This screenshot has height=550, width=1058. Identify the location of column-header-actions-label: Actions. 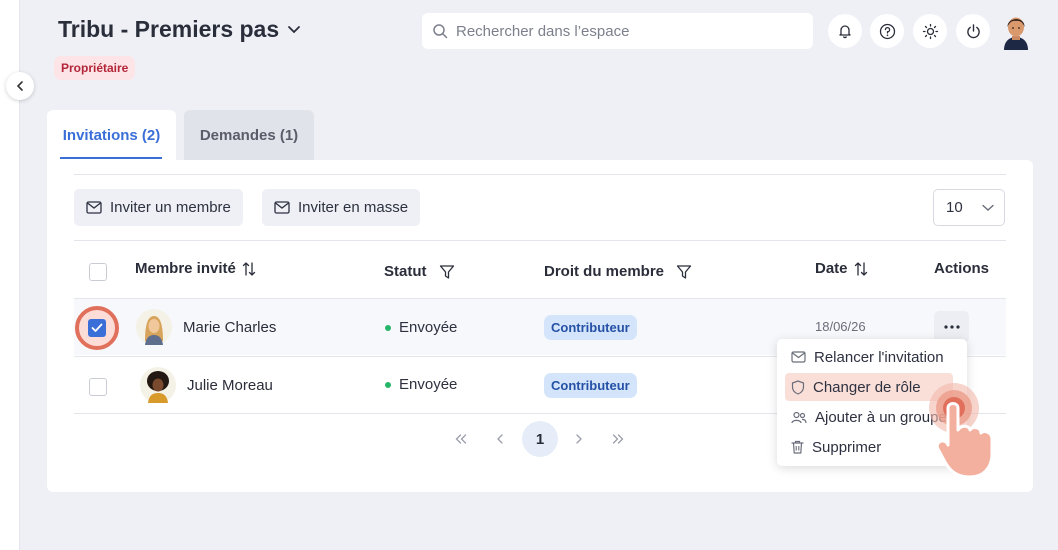
(962, 268).